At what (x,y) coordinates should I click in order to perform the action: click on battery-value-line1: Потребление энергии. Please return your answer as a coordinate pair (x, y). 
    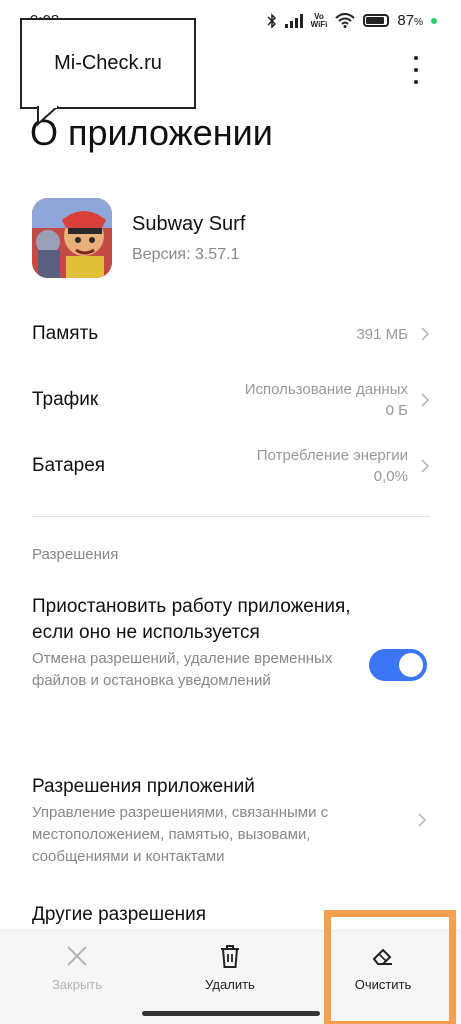
    Looking at the image, I should click on (332, 455).